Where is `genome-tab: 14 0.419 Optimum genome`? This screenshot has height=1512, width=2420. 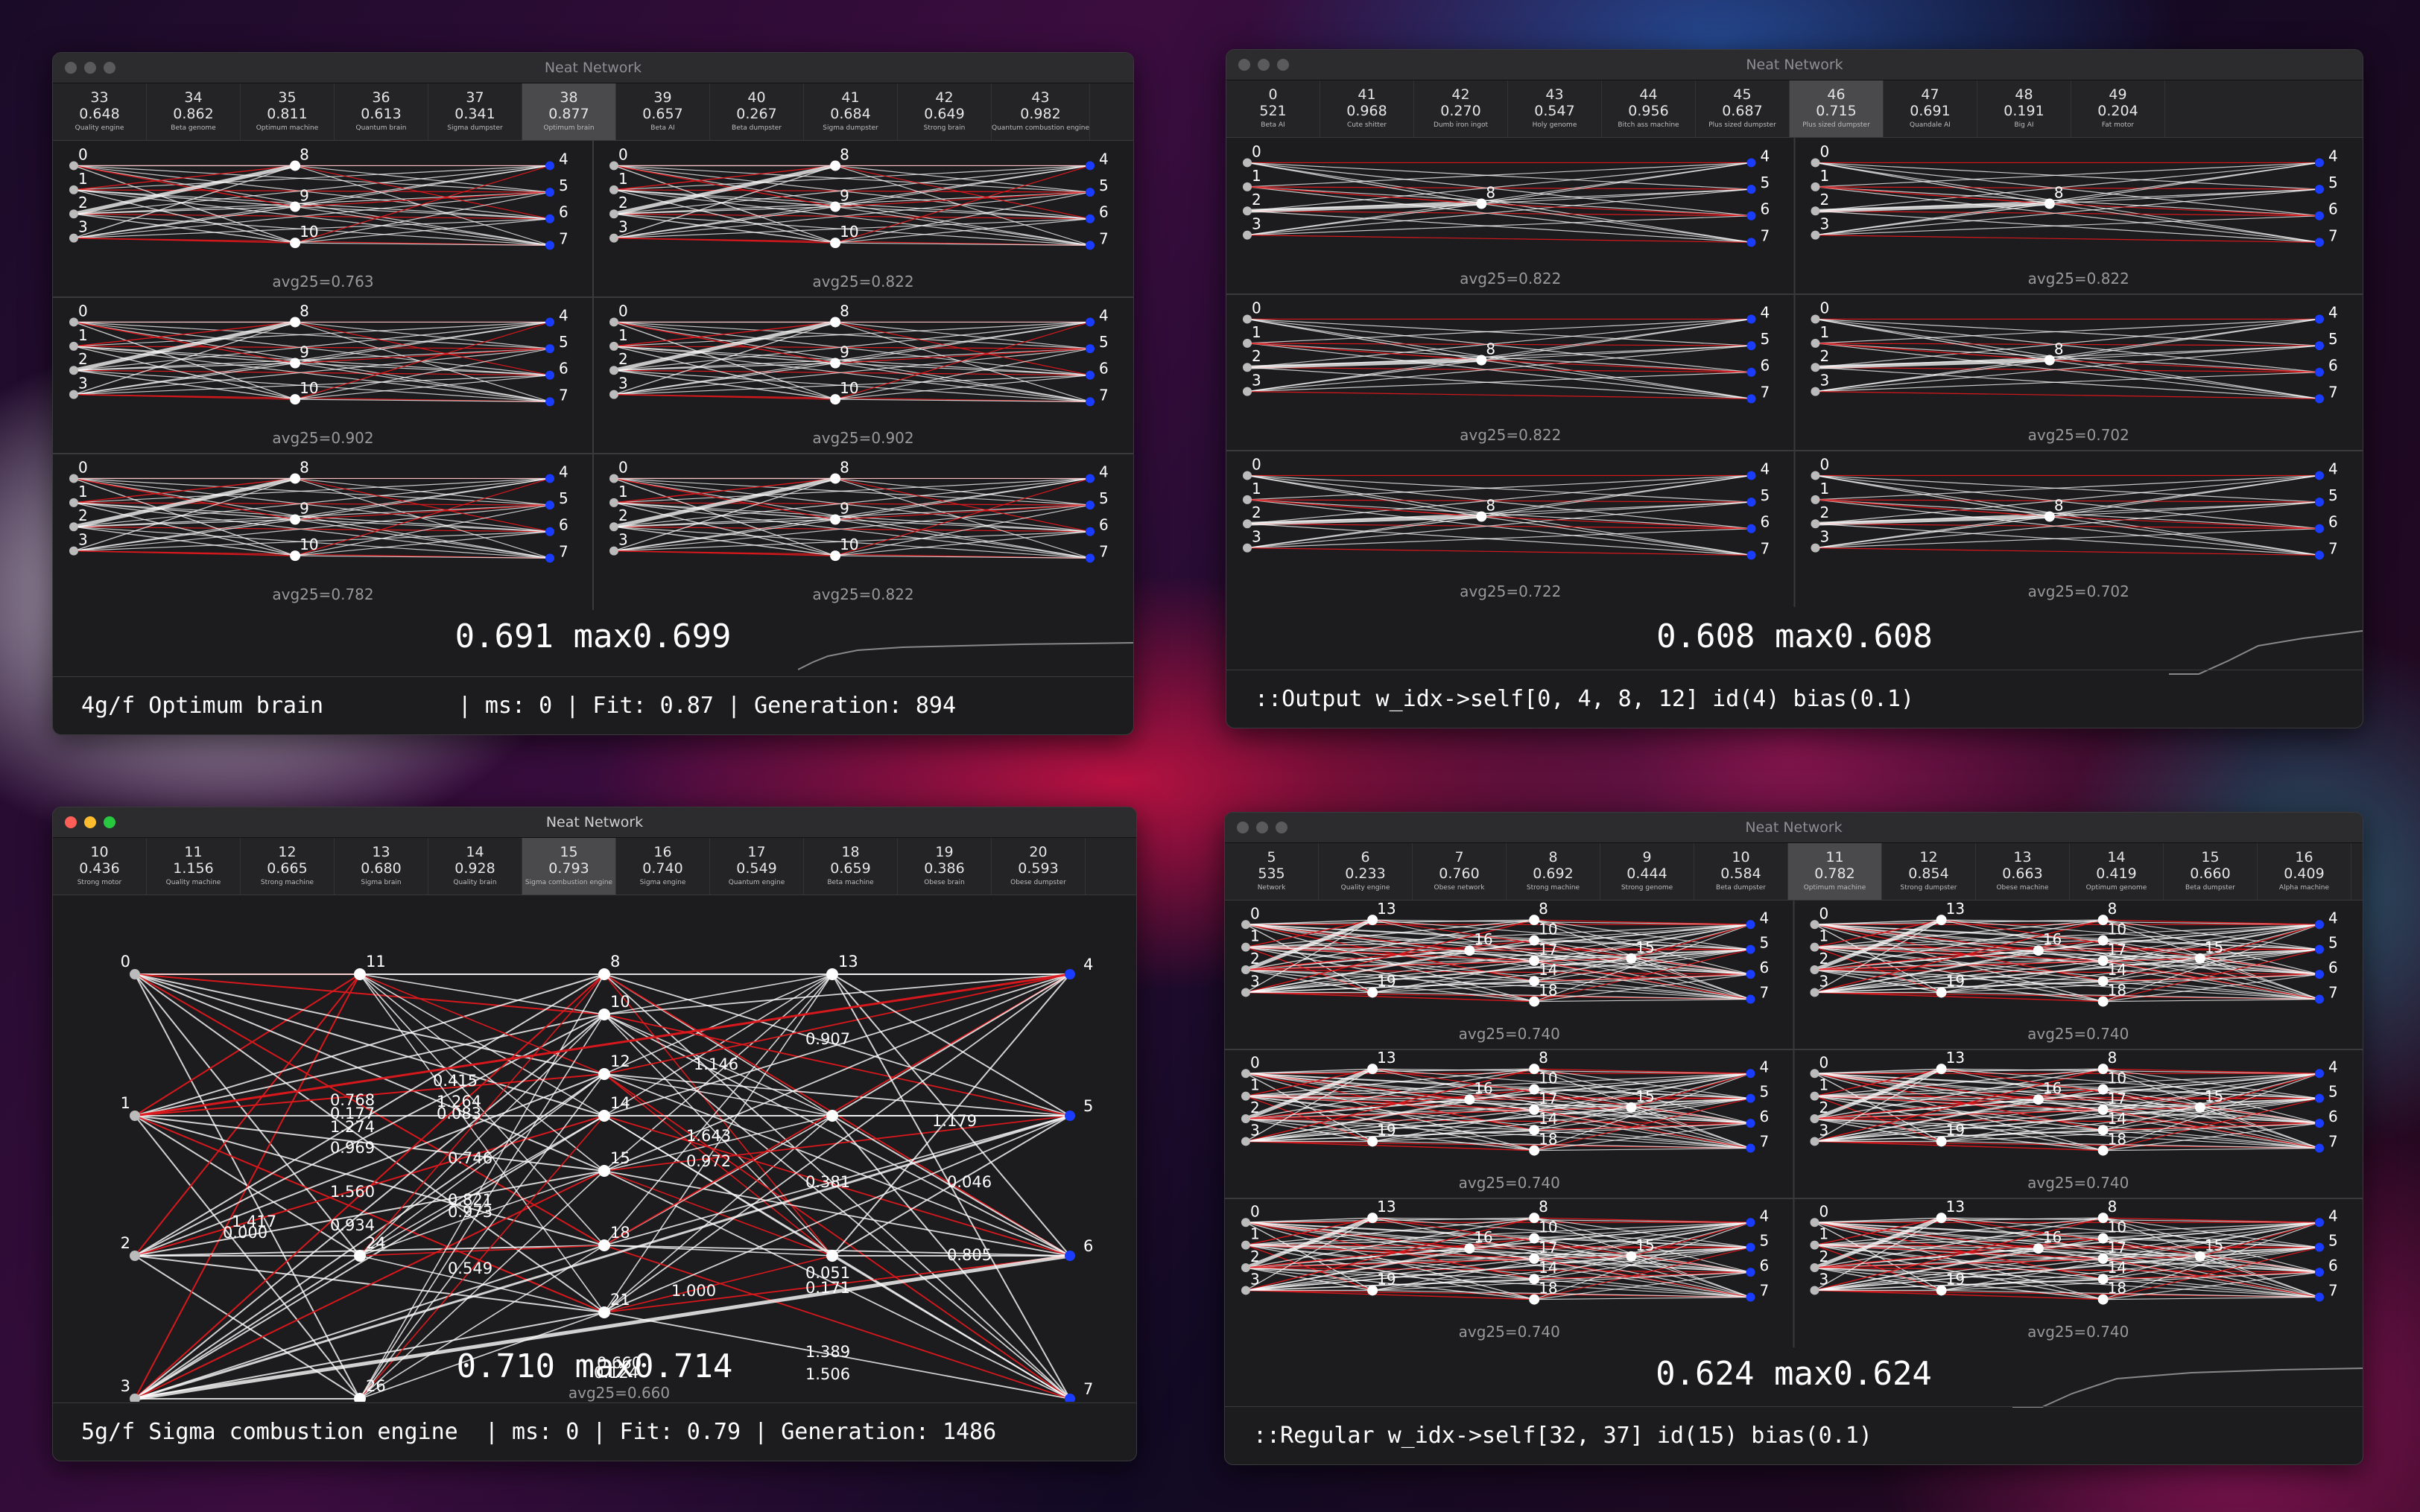
genome-tab: 14 0.419 Optimum genome is located at coordinates (2117, 871).